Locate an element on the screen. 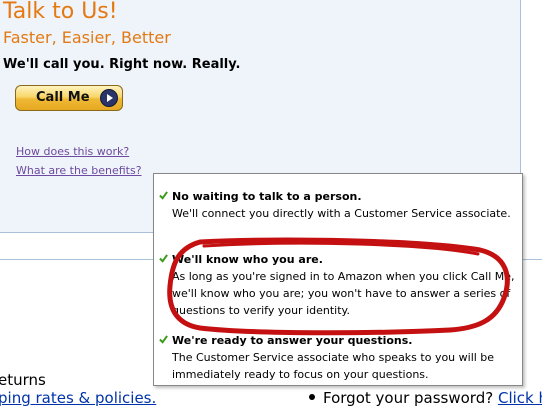 This screenshot has width=542, height=407. call-me-button: Call Me is located at coordinates (69, 98).